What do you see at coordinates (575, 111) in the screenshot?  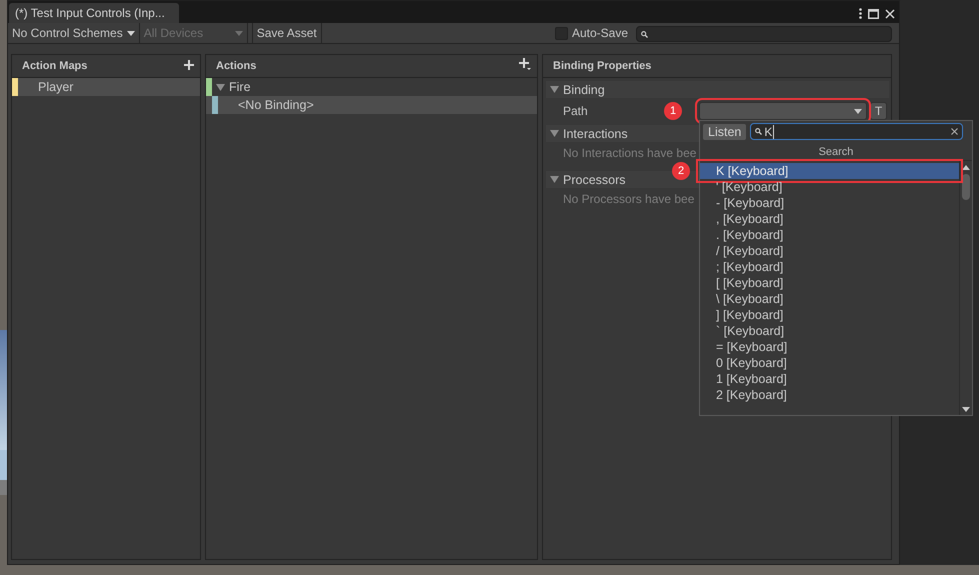 I see `path-label: Path` at bounding box center [575, 111].